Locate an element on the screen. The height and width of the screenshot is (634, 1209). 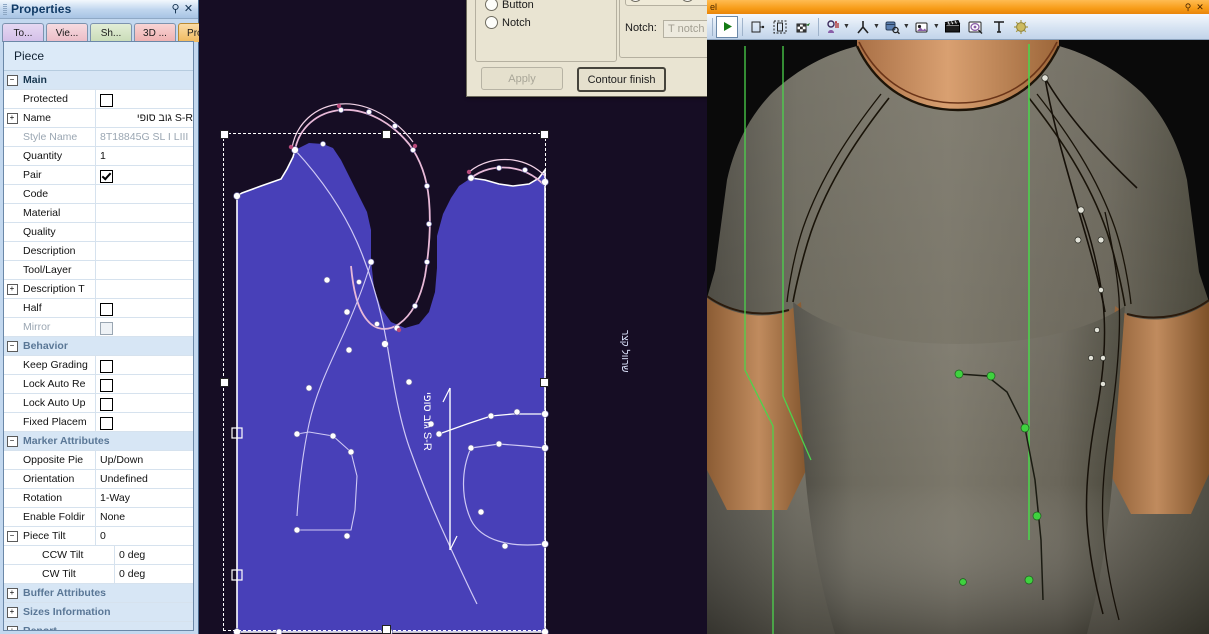
pose-avatar-icon is located at coordinates (863, 27).